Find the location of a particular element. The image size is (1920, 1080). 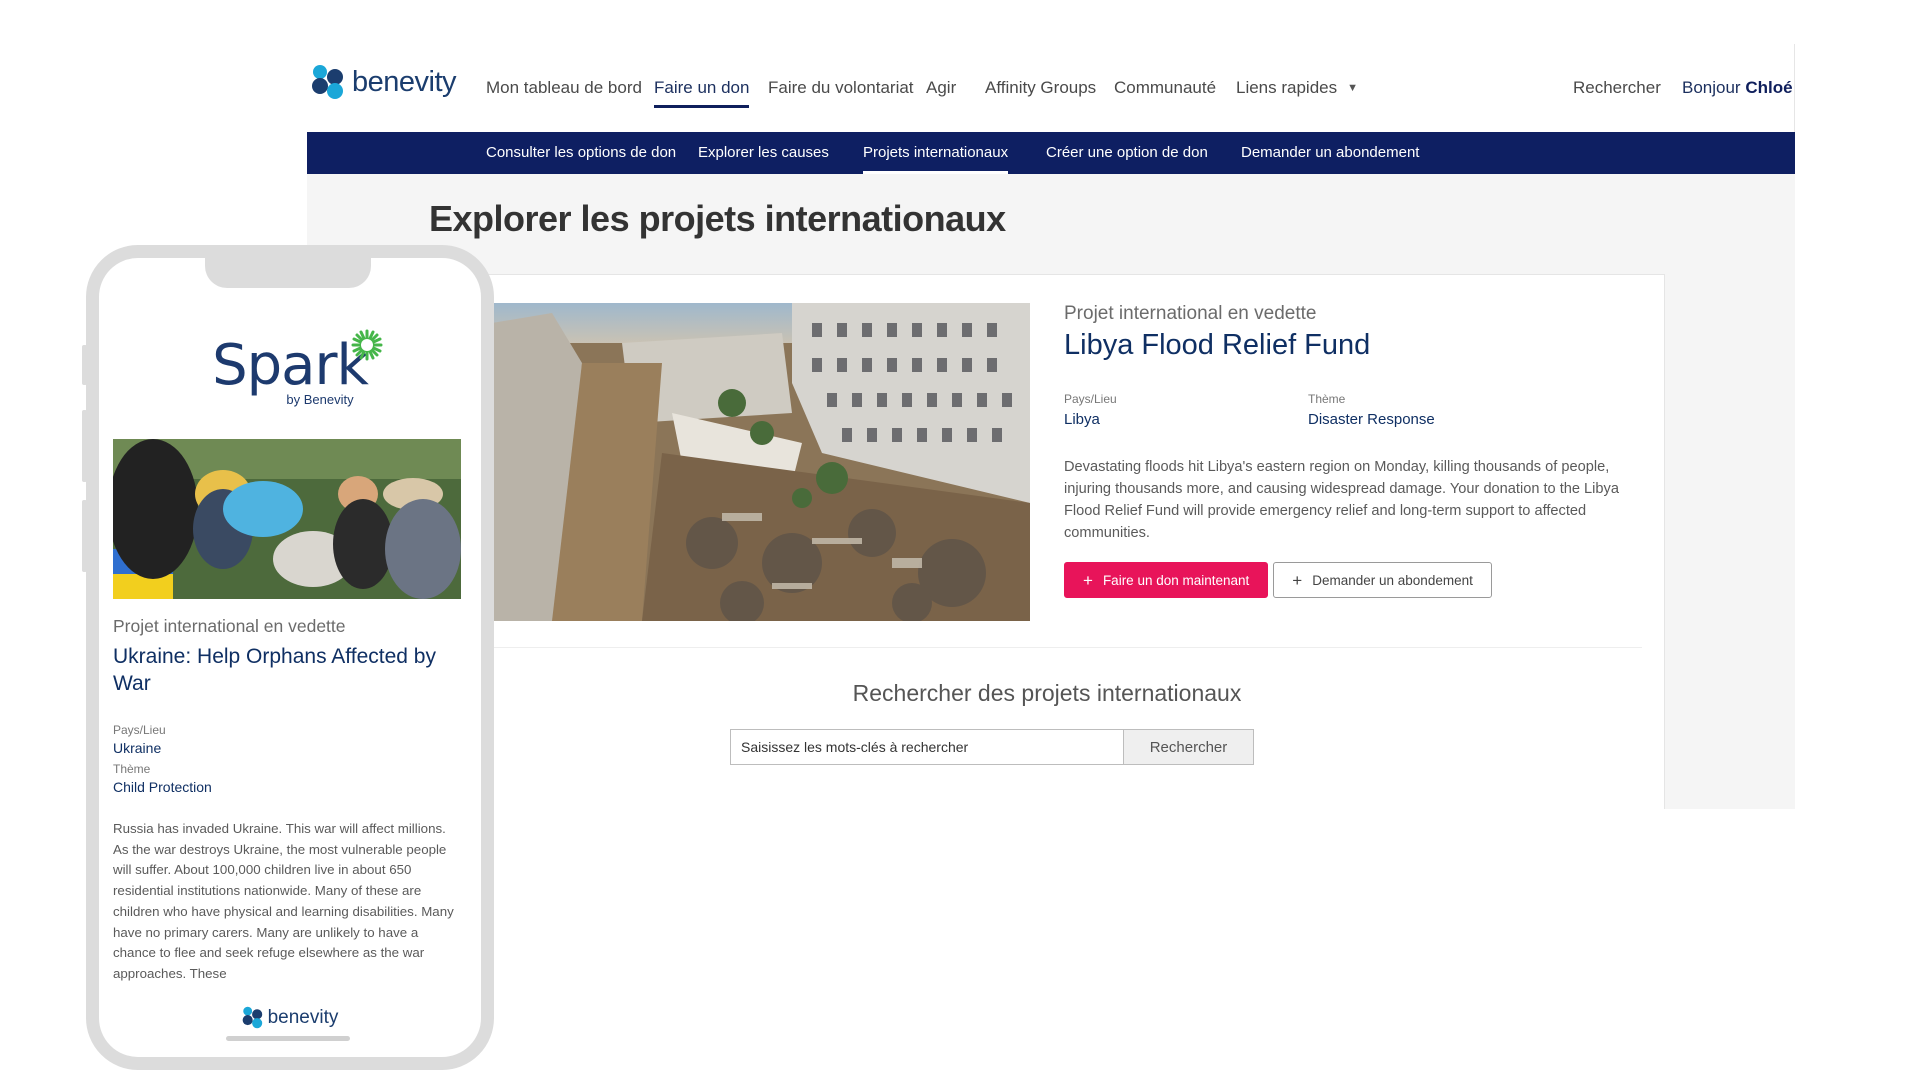

page-title: Explorer les projets internationaux is located at coordinates (717, 218).